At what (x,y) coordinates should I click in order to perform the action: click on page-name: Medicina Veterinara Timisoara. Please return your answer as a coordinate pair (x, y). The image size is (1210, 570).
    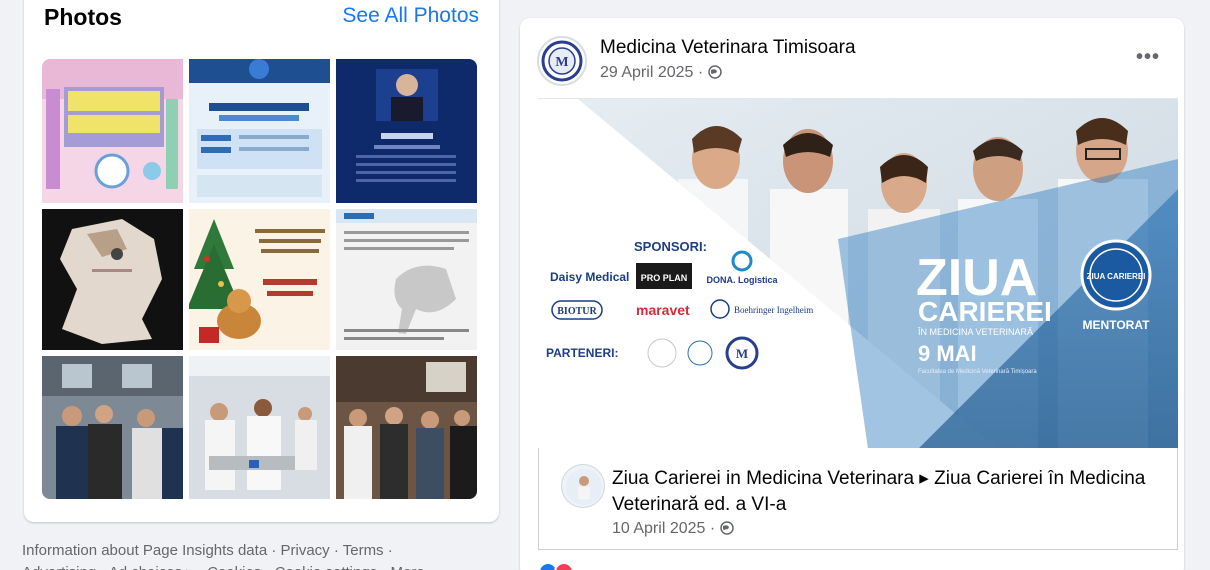
    Looking at the image, I should click on (728, 48).